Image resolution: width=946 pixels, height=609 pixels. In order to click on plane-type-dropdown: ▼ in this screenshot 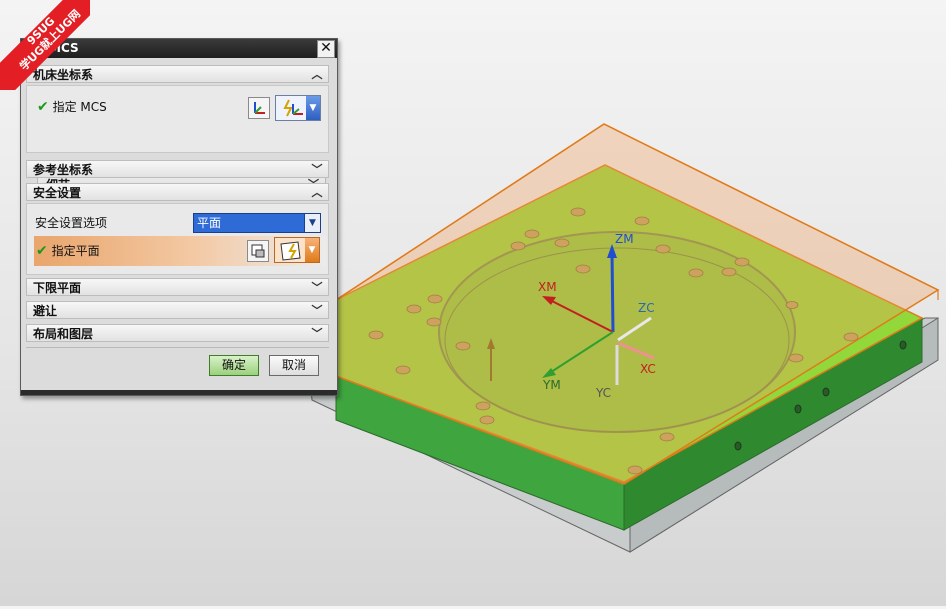, I will do `click(297, 250)`.